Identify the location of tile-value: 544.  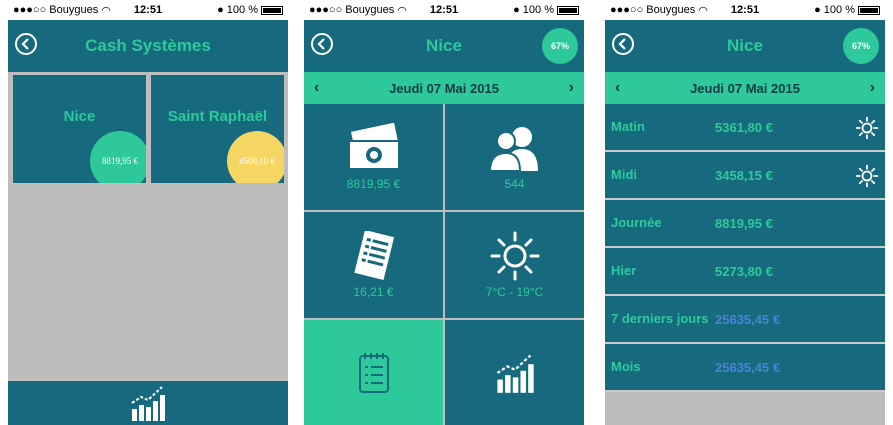
(514, 184).